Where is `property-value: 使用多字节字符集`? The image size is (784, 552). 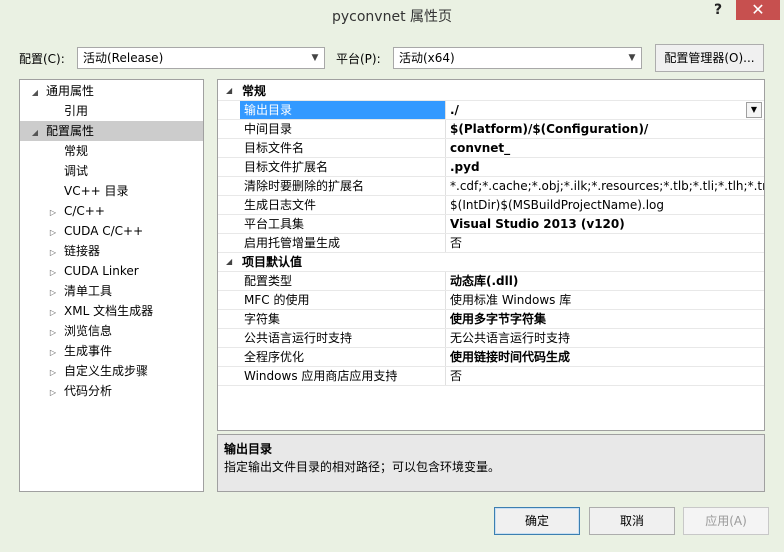
property-value: 使用多字节字符集 is located at coordinates (607, 319).